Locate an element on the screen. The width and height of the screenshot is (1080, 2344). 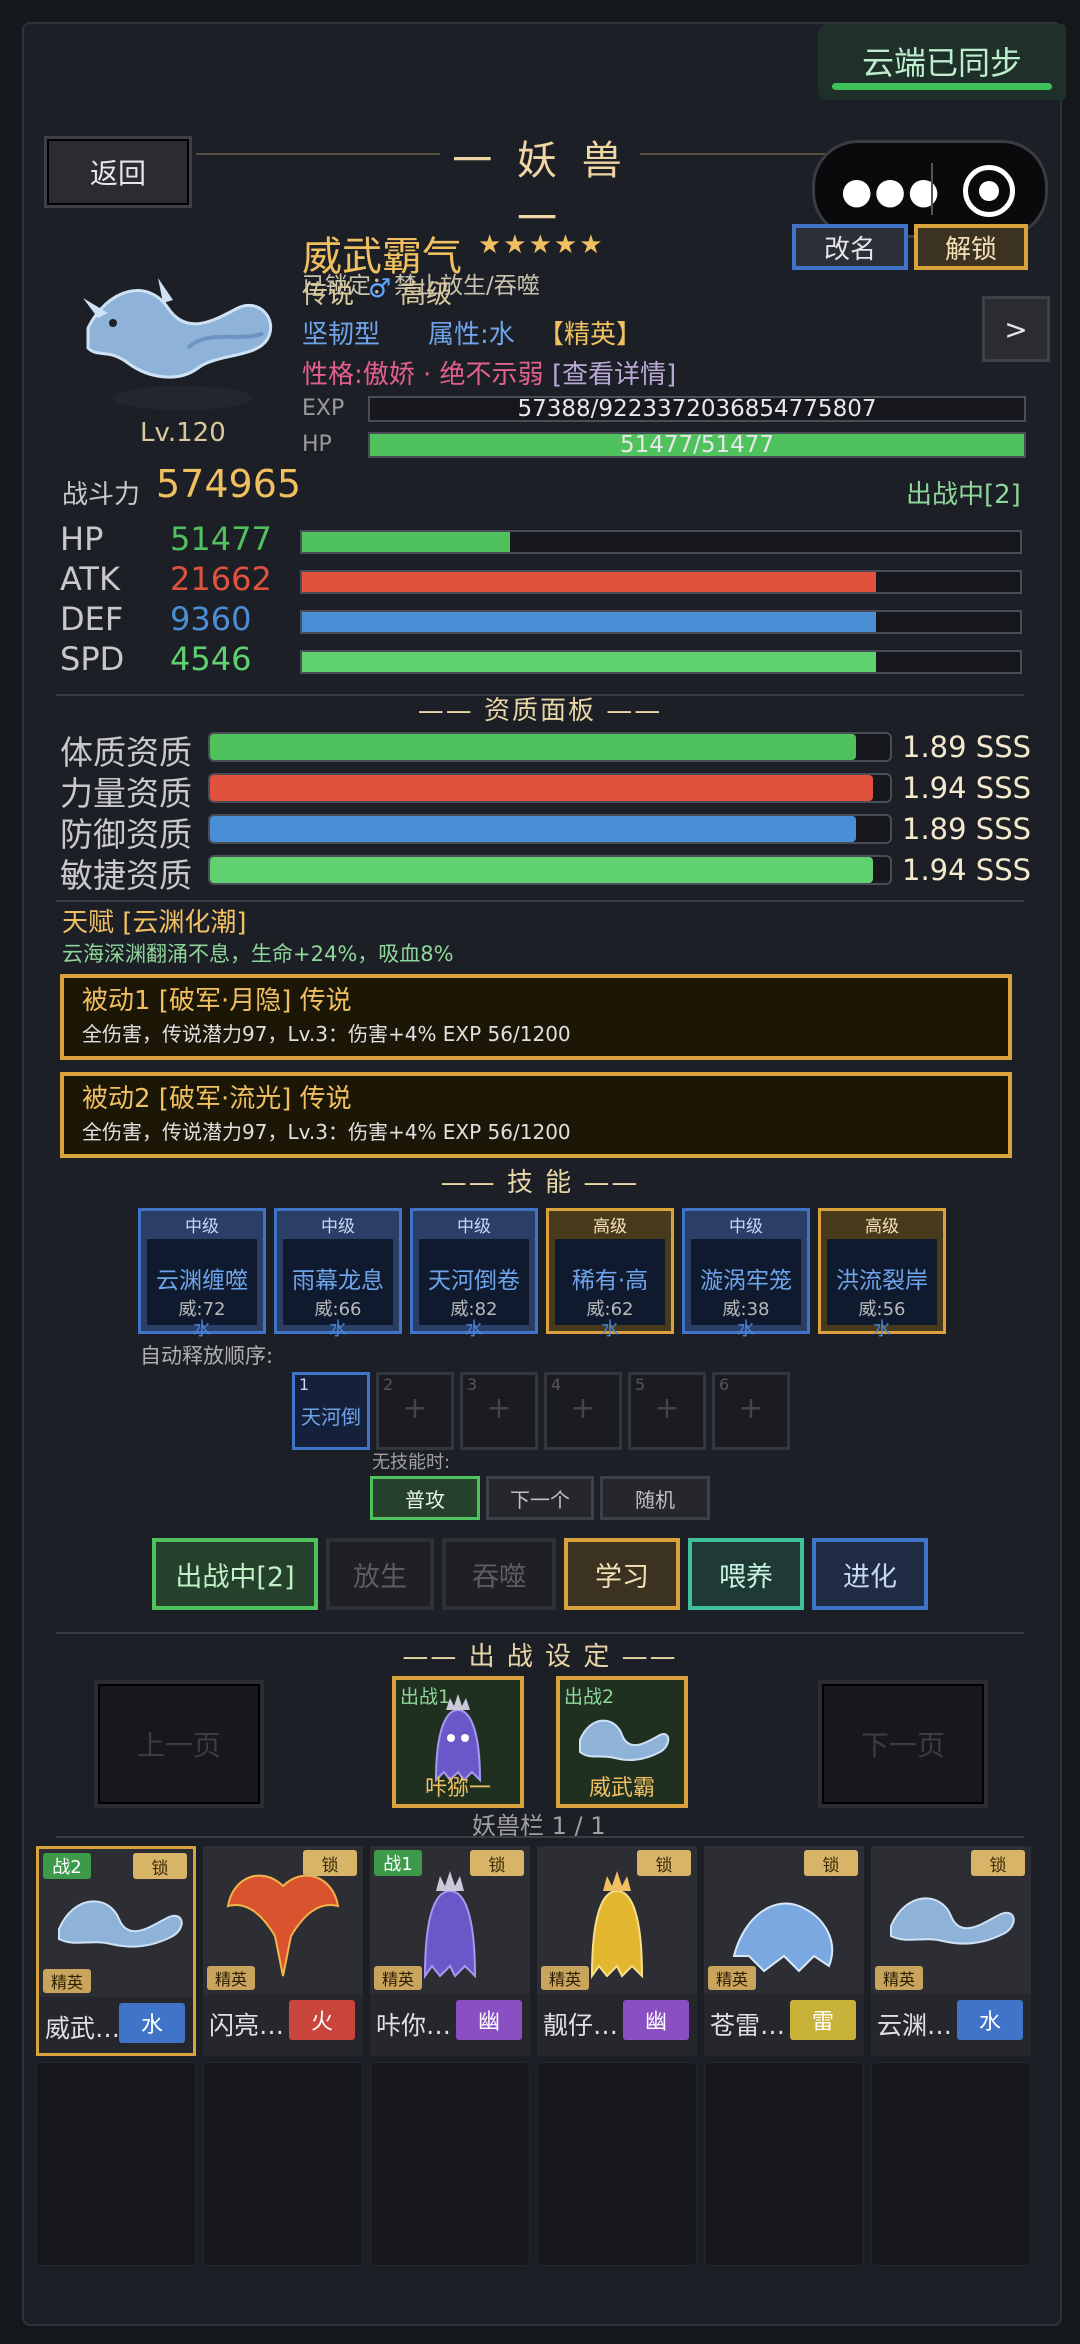
deploy-slot-name: 威武霸 is located at coordinates (621, 1788).